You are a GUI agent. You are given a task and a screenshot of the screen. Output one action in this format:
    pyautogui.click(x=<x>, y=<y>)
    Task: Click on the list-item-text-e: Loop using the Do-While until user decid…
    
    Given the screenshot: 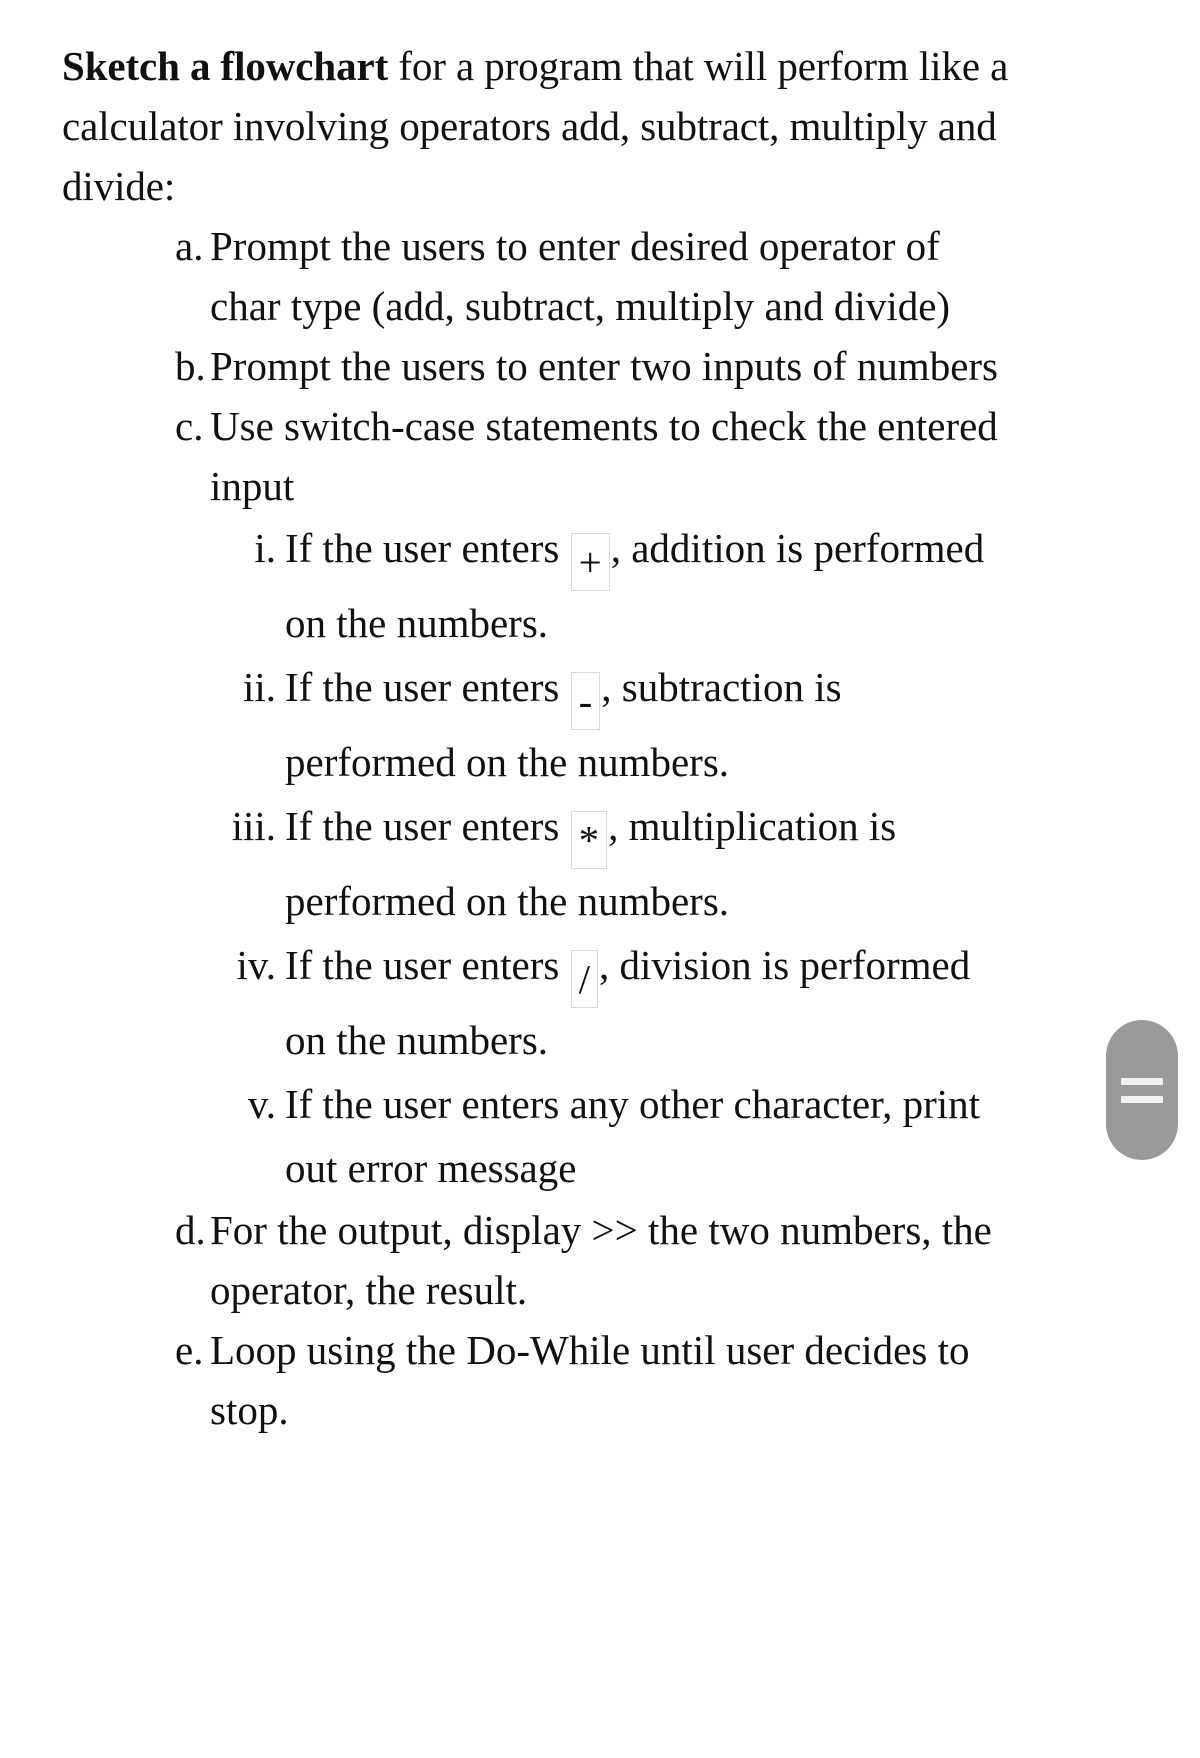 What is the action you would take?
    pyautogui.click(x=590, y=1380)
    